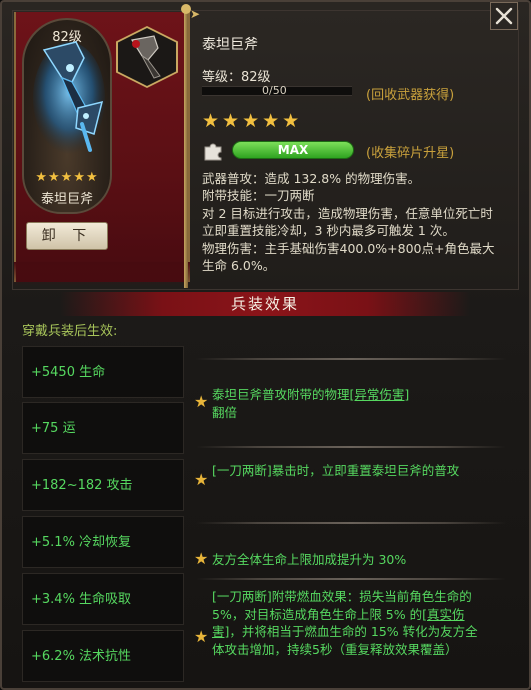 This screenshot has height=690, width=531. Describe the element at coordinates (380, 394) in the screenshot. I see `abnormal-damage-link: [异常伤害]` at that location.